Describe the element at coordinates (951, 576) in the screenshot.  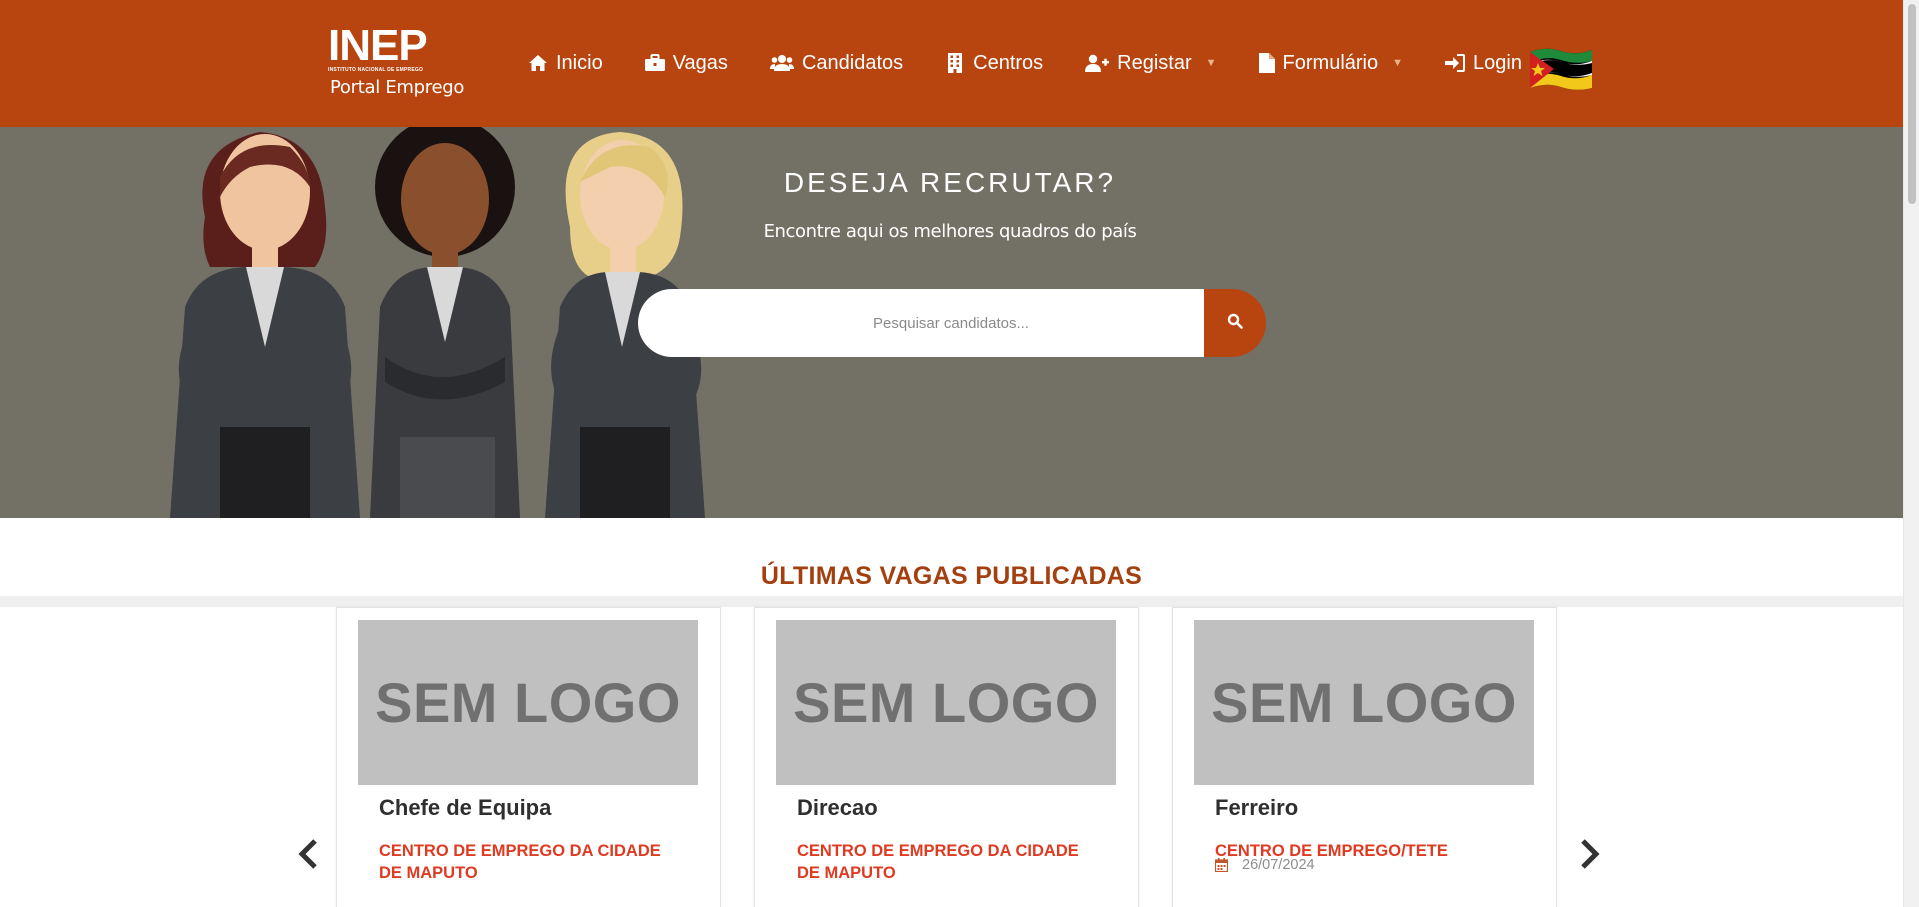
I see `section-title: ÚLTIMAS VAGAS PUBLICADAS` at that location.